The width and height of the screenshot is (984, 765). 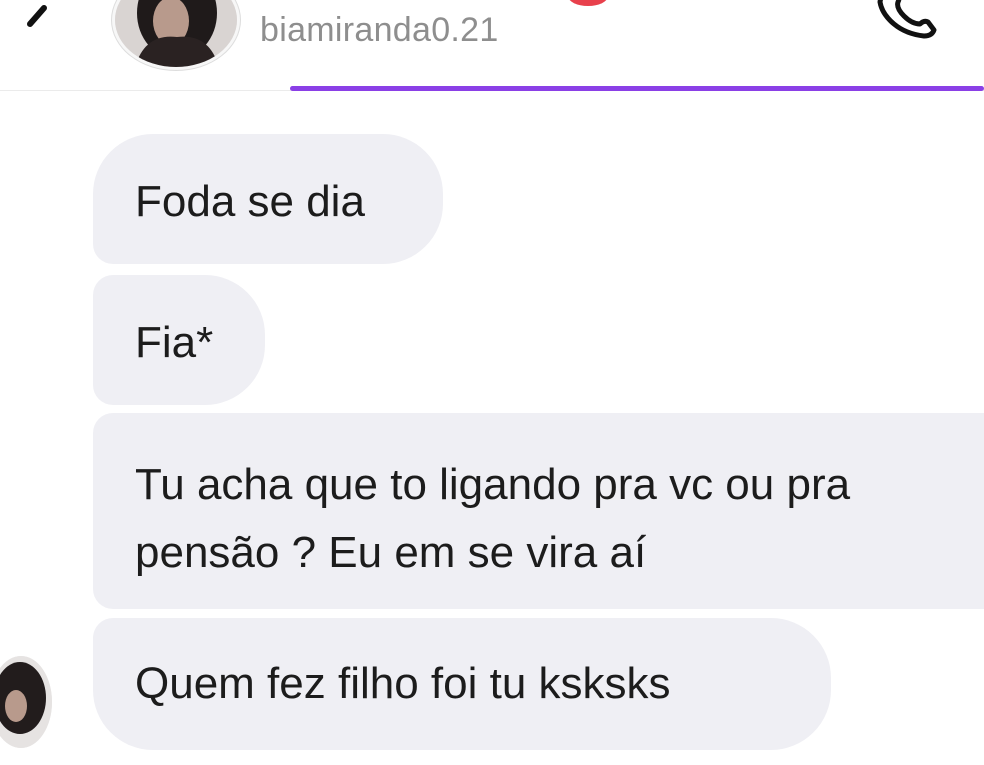 What do you see at coordinates (379, 30) in the screenshot?
I see `contact-username: biamiranda0.21` at bounding box center [379, 30].